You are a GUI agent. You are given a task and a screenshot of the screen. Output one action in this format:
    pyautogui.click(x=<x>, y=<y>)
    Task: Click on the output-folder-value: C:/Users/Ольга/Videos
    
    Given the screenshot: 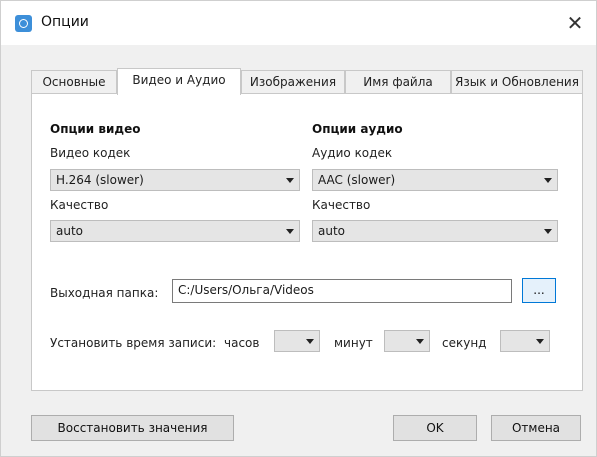 What is the action you would take?
    pyautogui.click(x=246, y=290)
    